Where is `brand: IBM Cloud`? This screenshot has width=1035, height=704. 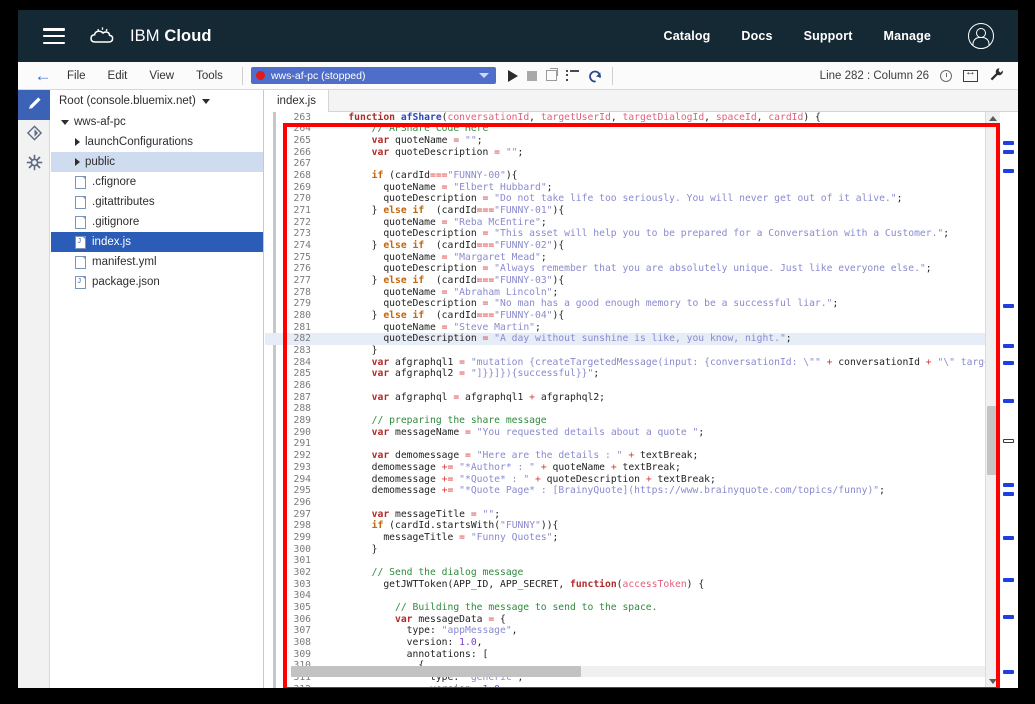 brand: IBM Cloud is located at coordinates (150, 36).